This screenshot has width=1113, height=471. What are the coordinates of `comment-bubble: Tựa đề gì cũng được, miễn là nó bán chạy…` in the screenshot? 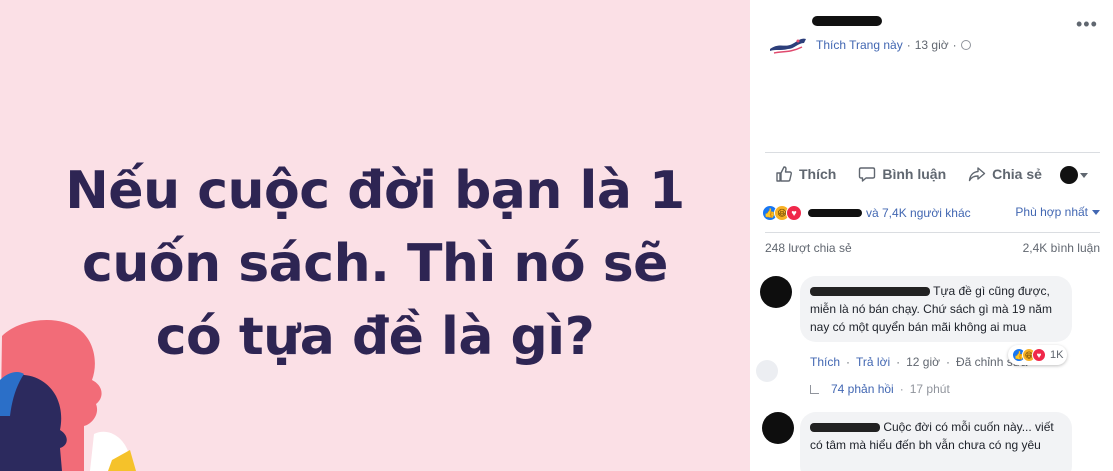 It's located at (936, 309).